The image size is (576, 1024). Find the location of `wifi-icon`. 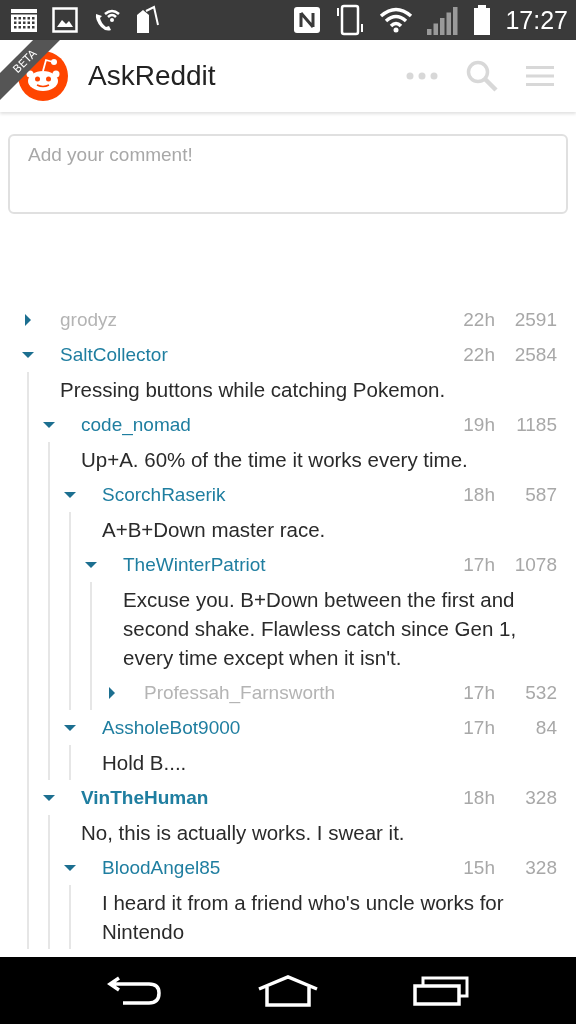

wifi-icon is located at coordinates (396, 20).